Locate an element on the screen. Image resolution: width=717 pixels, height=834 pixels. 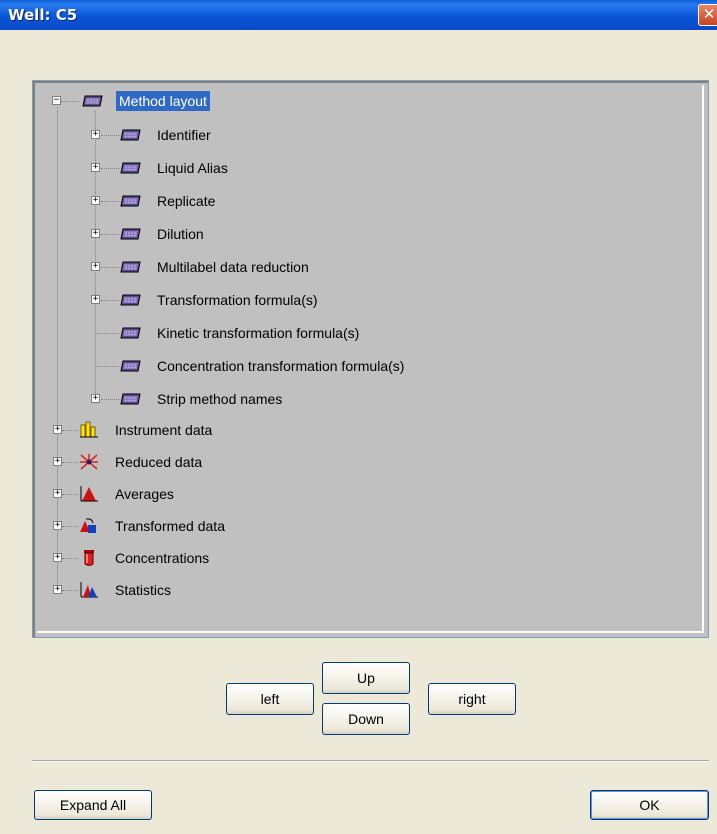
peak-icon is located at coordinates (89, 494).